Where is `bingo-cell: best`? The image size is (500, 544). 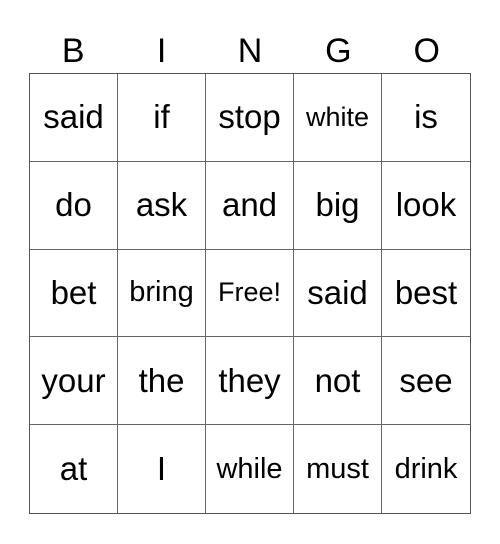
bingo-cell: best is located at coordinates (426, 294).